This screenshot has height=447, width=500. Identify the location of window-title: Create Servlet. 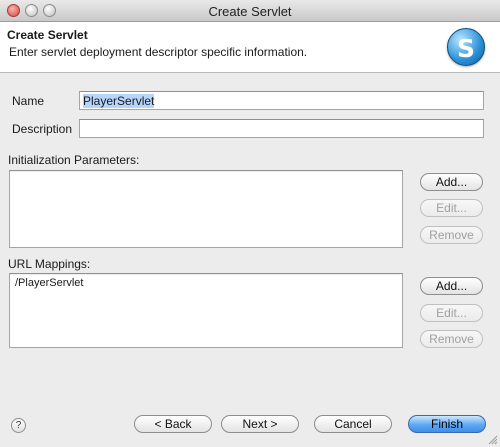
(250, 11).